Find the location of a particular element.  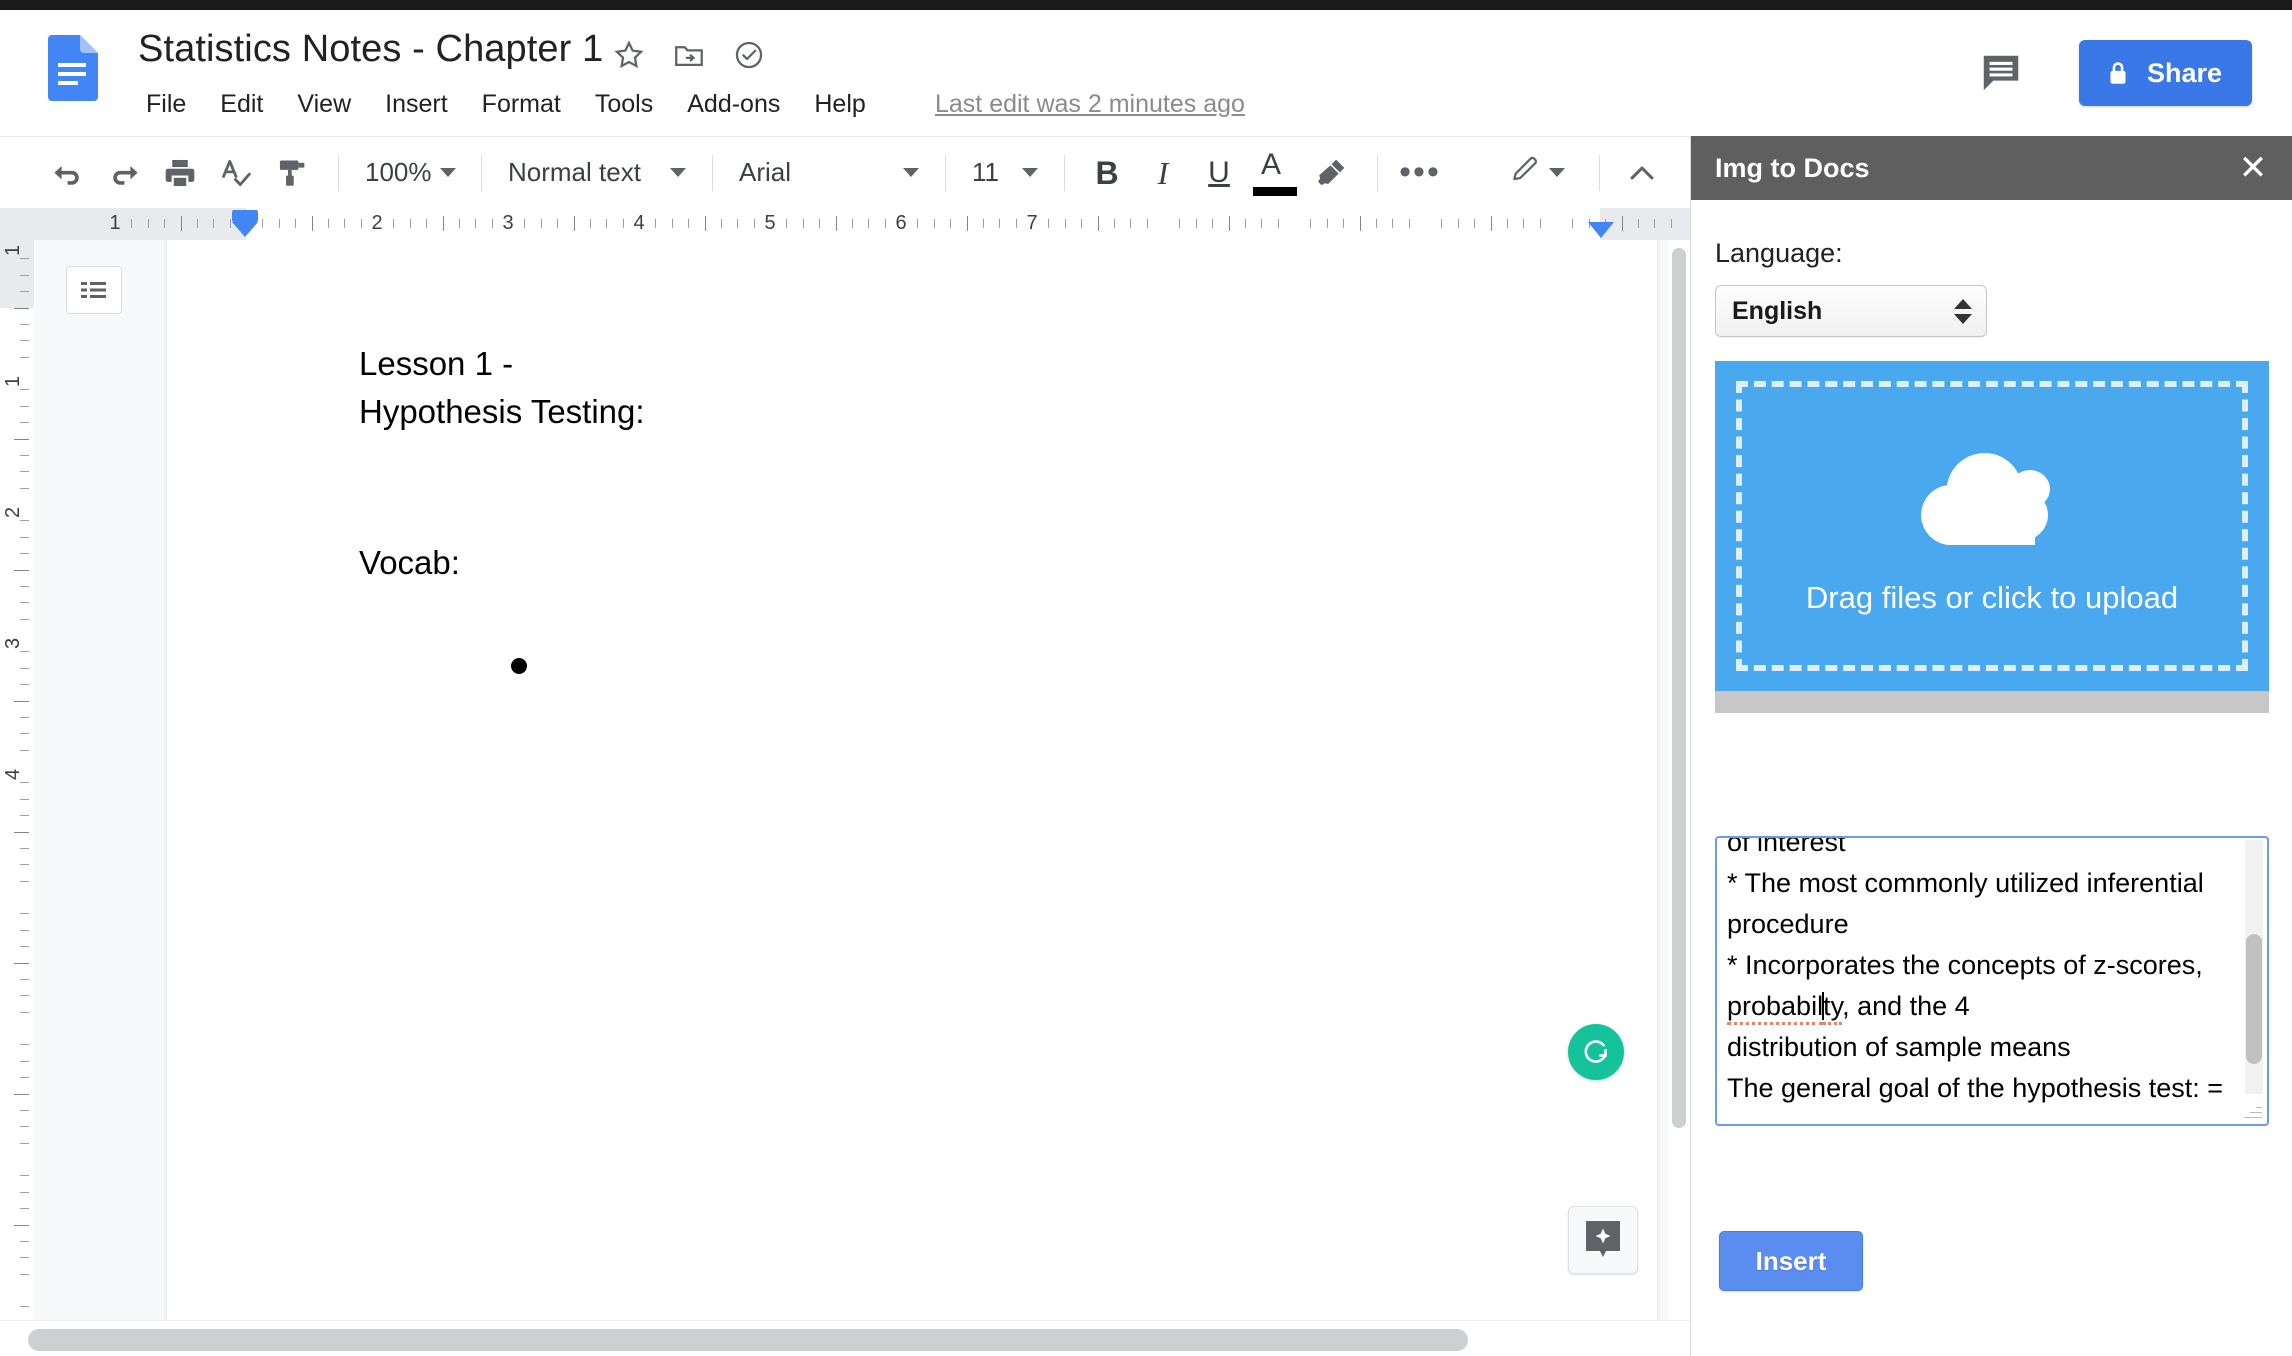

ocr-text-line: * The most commonly utilized inferential is located at coordinates (1984, 883).